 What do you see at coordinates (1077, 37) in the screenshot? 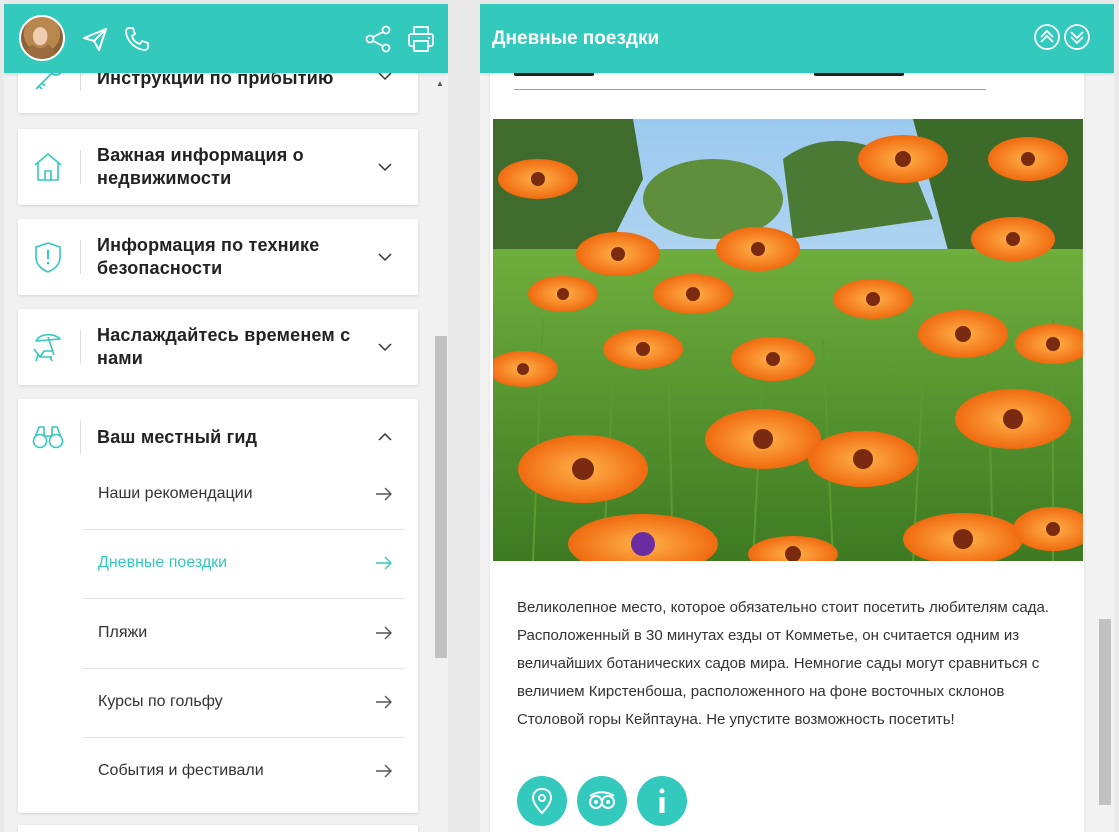
I see `chevron-double-down-icon` at bounding box center [1077, 37].